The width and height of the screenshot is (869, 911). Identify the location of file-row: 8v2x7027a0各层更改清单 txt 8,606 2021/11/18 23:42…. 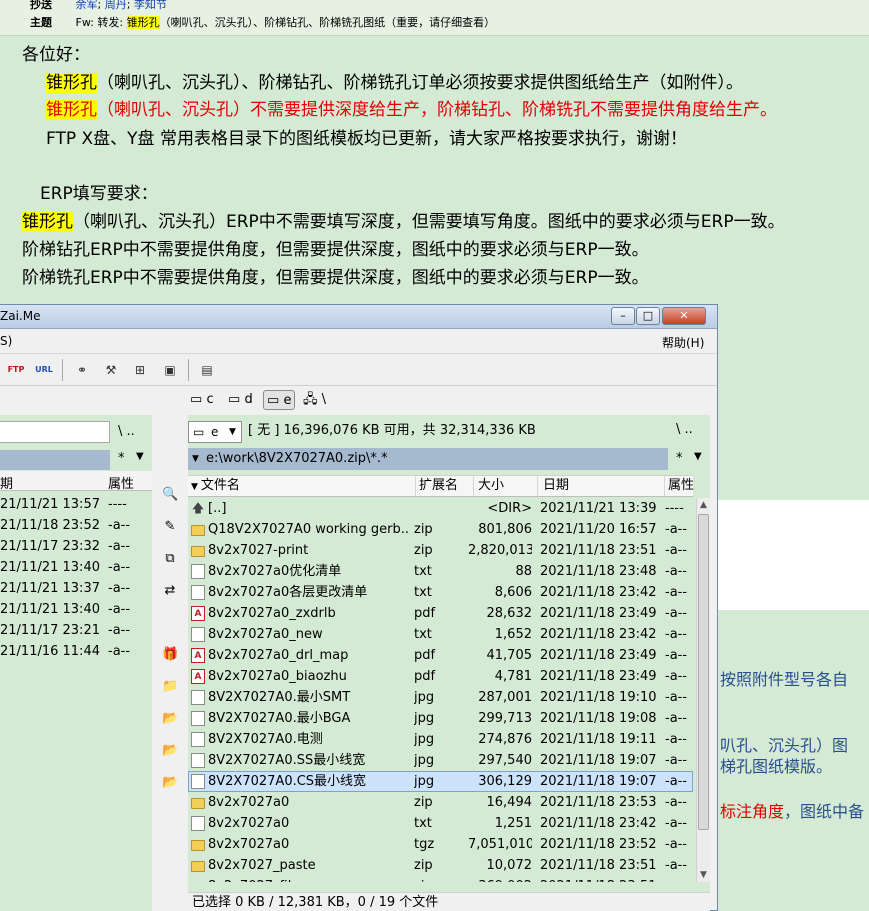
(440, 592).